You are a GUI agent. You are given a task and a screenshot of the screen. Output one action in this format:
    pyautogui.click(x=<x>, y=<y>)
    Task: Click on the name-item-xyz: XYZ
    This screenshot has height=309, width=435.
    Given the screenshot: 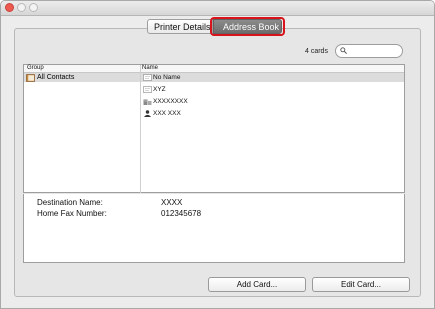 What is the action you would take?
    pyautogui.click(x=272, y=89)
    